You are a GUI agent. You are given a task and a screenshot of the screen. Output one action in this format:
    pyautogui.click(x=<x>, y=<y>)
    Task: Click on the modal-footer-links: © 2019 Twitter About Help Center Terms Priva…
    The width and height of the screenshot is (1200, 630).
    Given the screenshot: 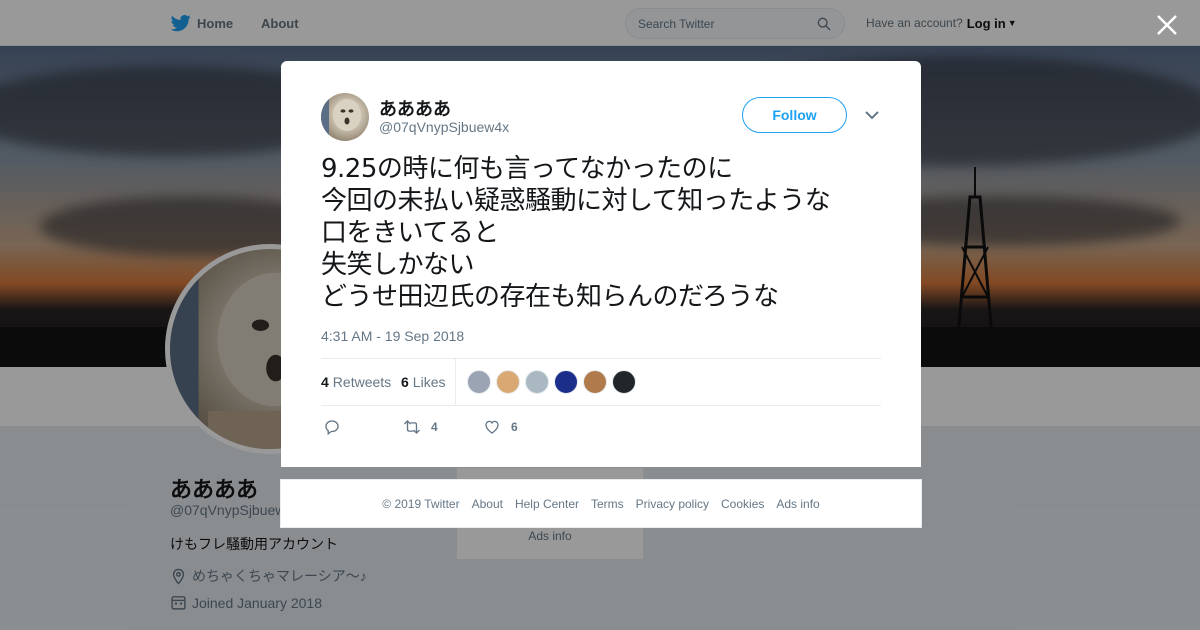 What is the action you would take?
    pyautogui.click(x=601, y=503)
    